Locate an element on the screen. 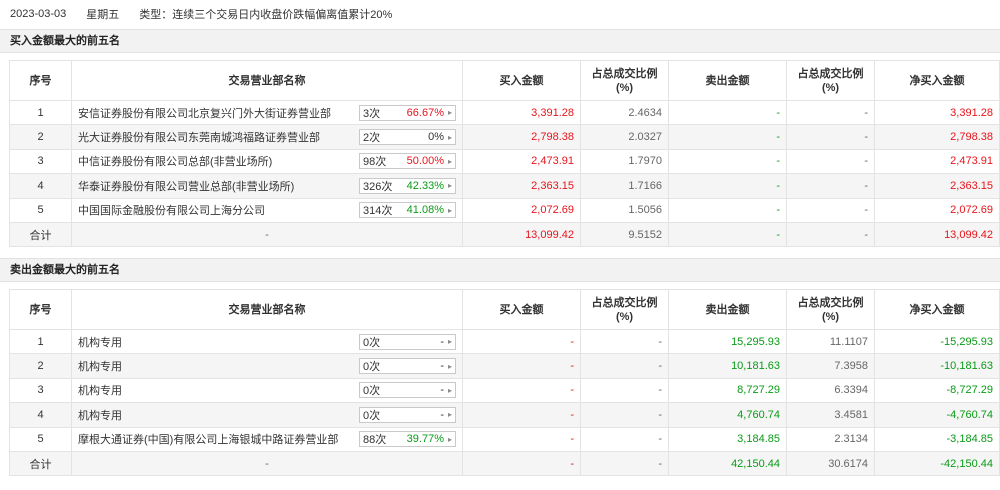 The image size is (1000, 490). dept-wrapper: 华泰证券股份有限公司营业总部(非营业场所) 326次 42.33% ▸ is located at coordinates (267, 185).